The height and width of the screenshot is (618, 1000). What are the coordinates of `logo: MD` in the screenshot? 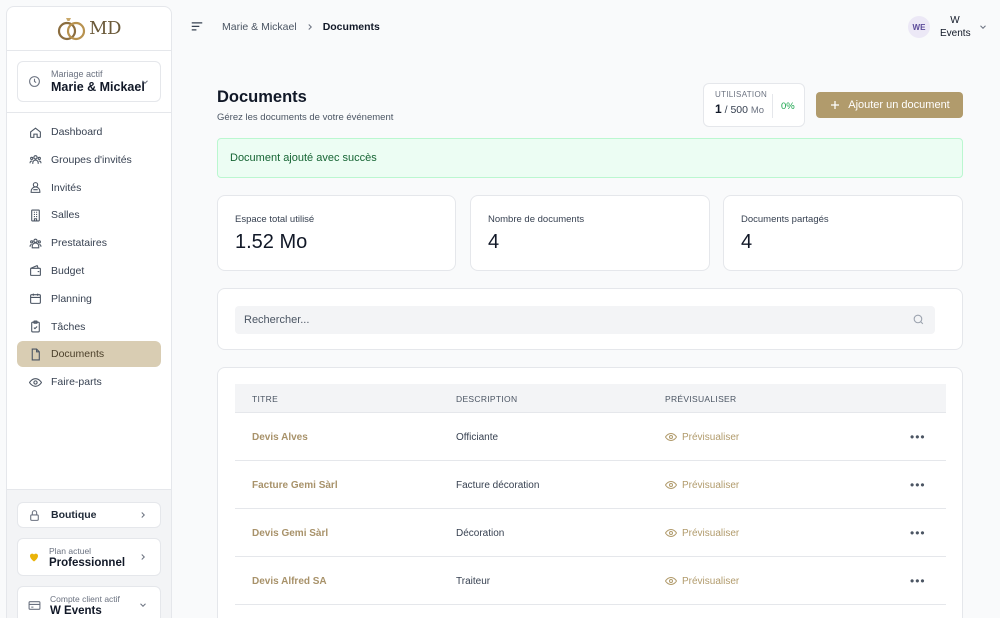 It's located at (89, 29).